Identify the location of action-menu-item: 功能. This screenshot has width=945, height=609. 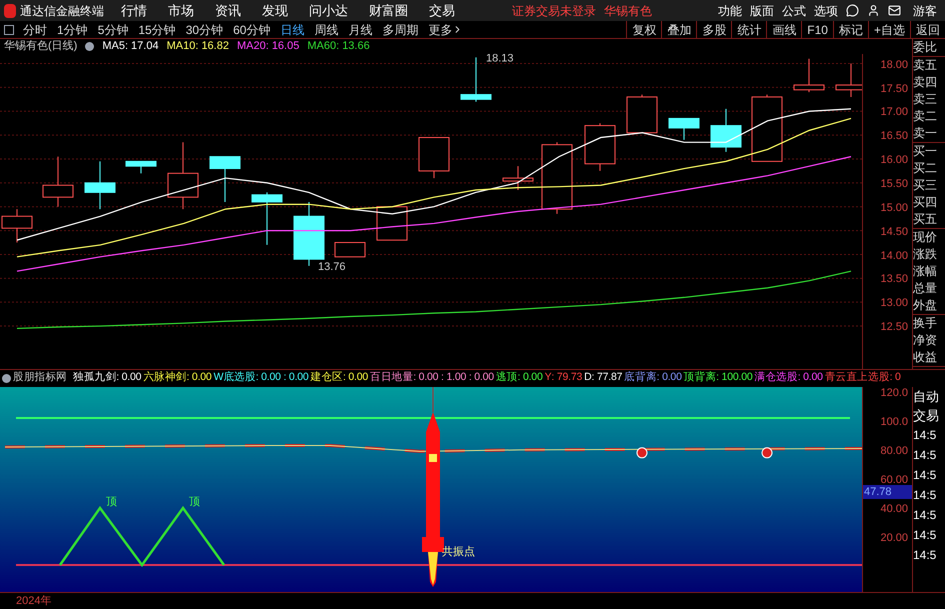
(730, 11).